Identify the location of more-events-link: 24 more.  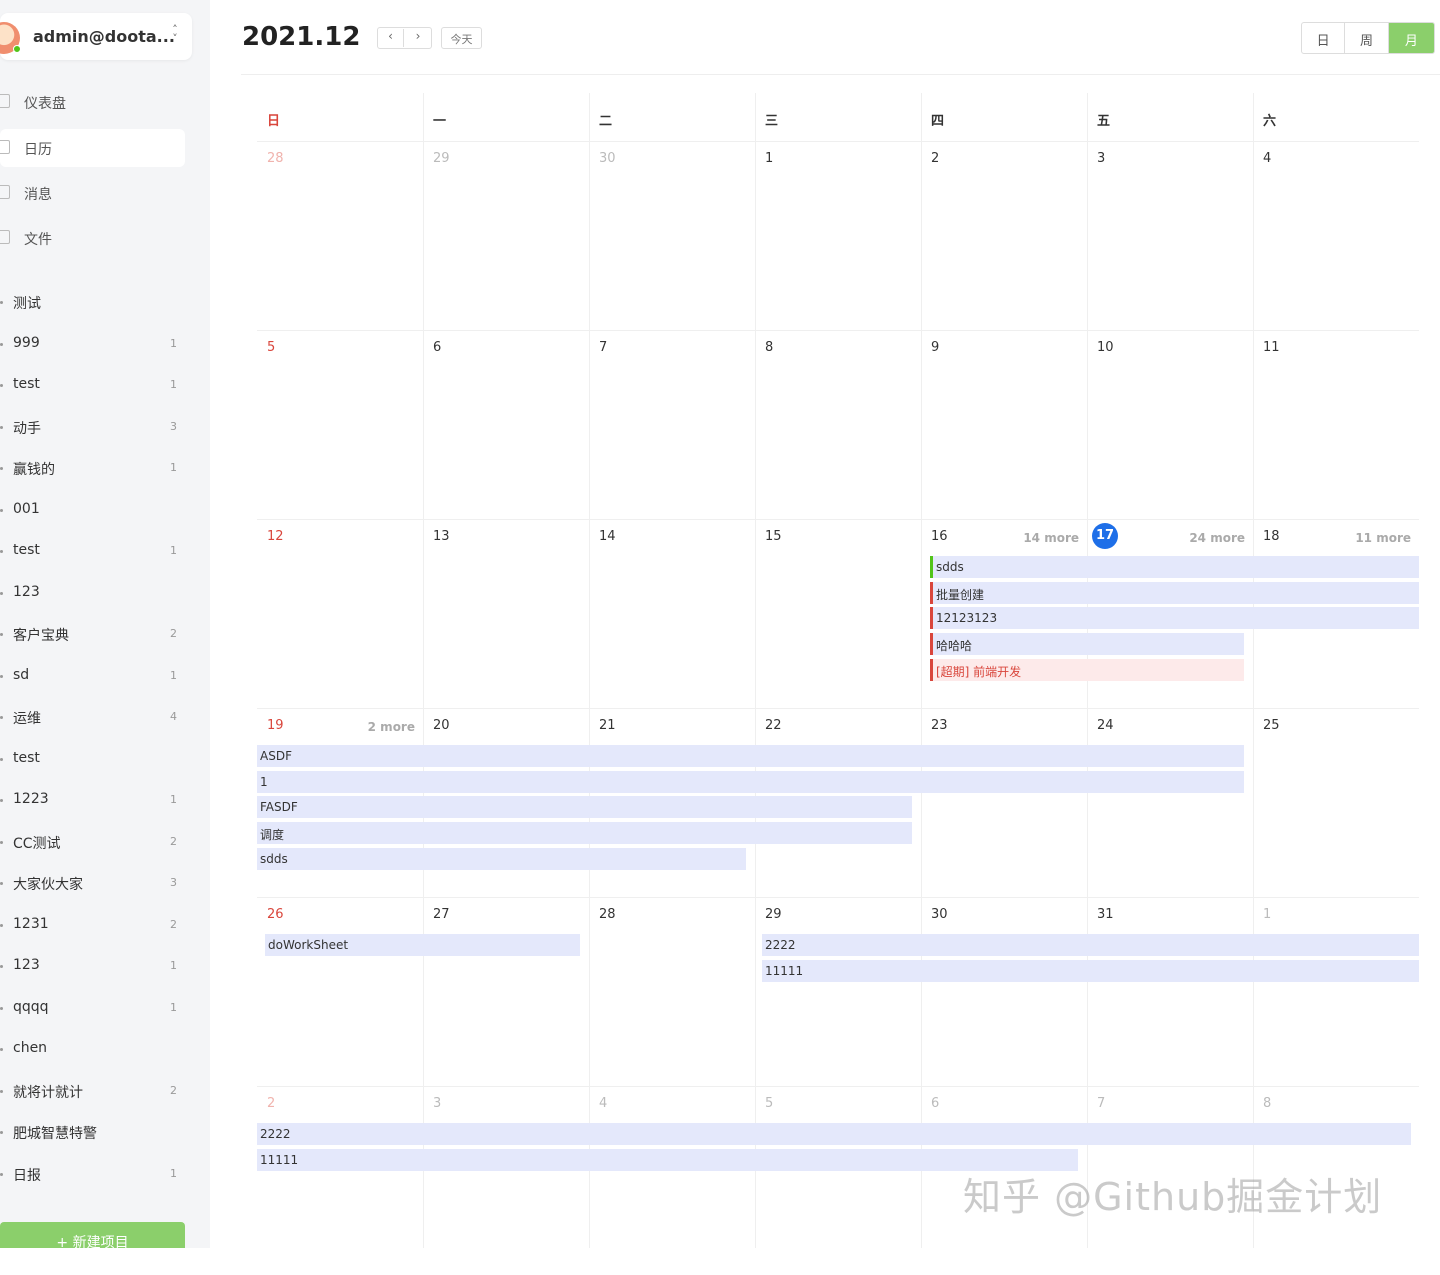
(1217, 538).